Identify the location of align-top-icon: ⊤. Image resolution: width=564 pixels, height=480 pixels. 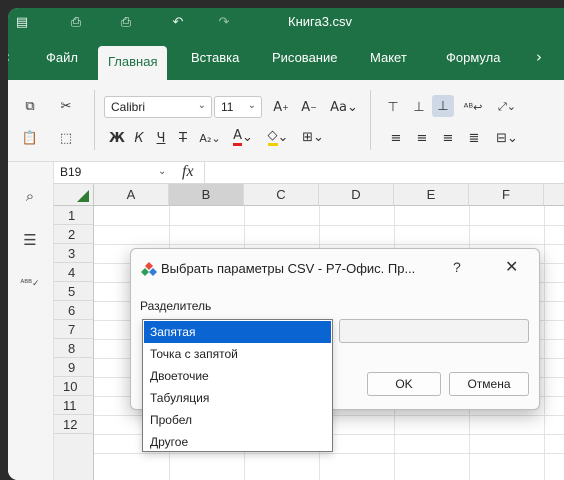
(393, 107).